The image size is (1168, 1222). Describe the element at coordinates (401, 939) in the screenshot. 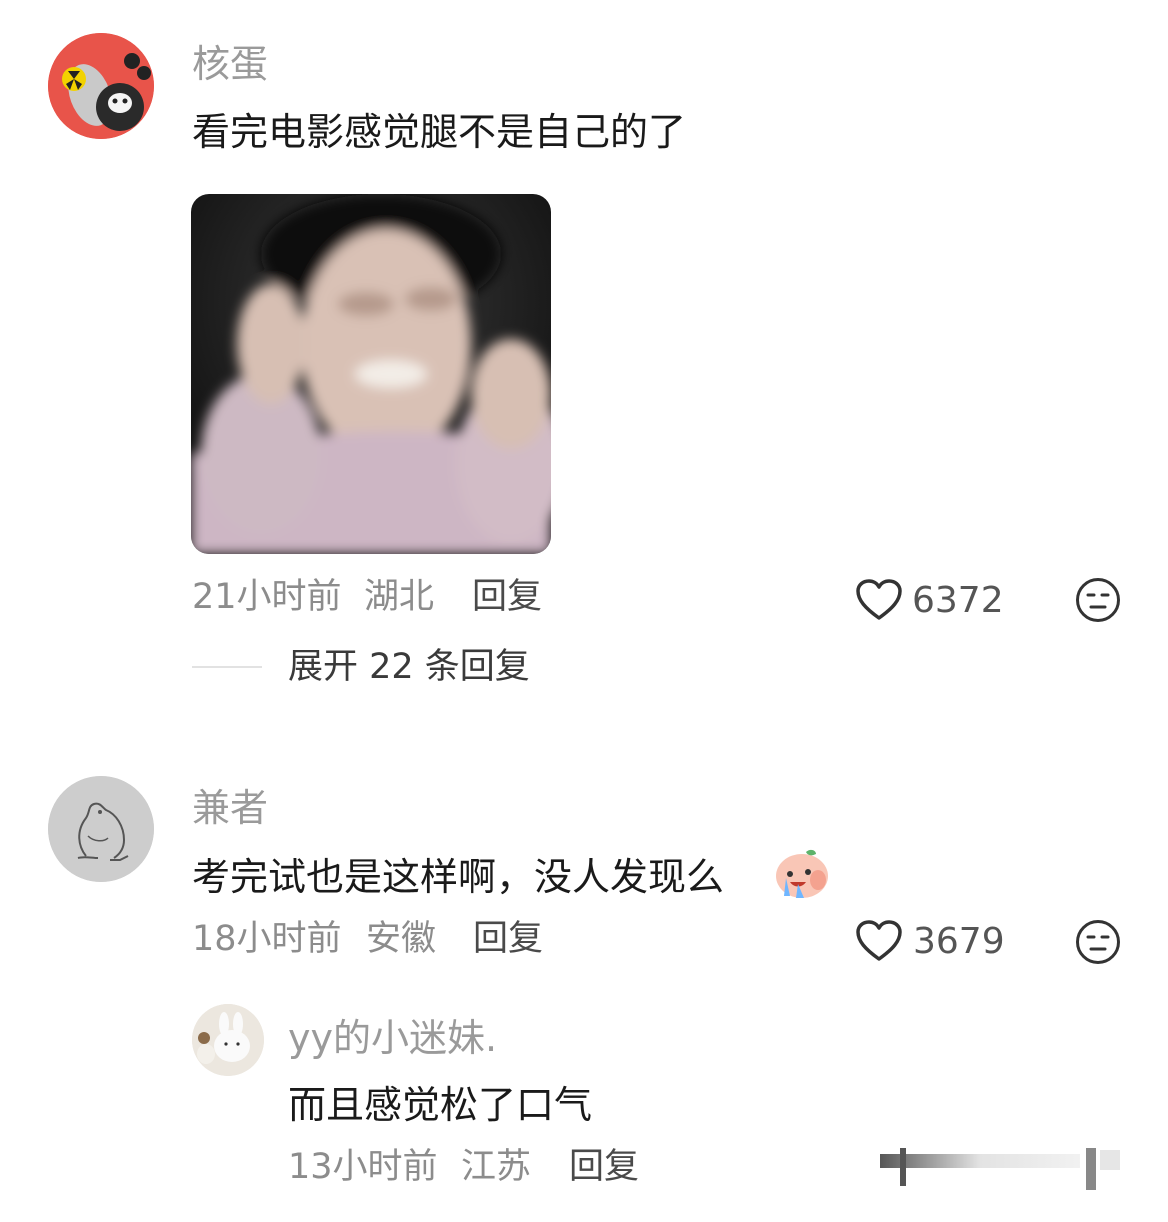

I see `comment-location: 安徽` at that location.